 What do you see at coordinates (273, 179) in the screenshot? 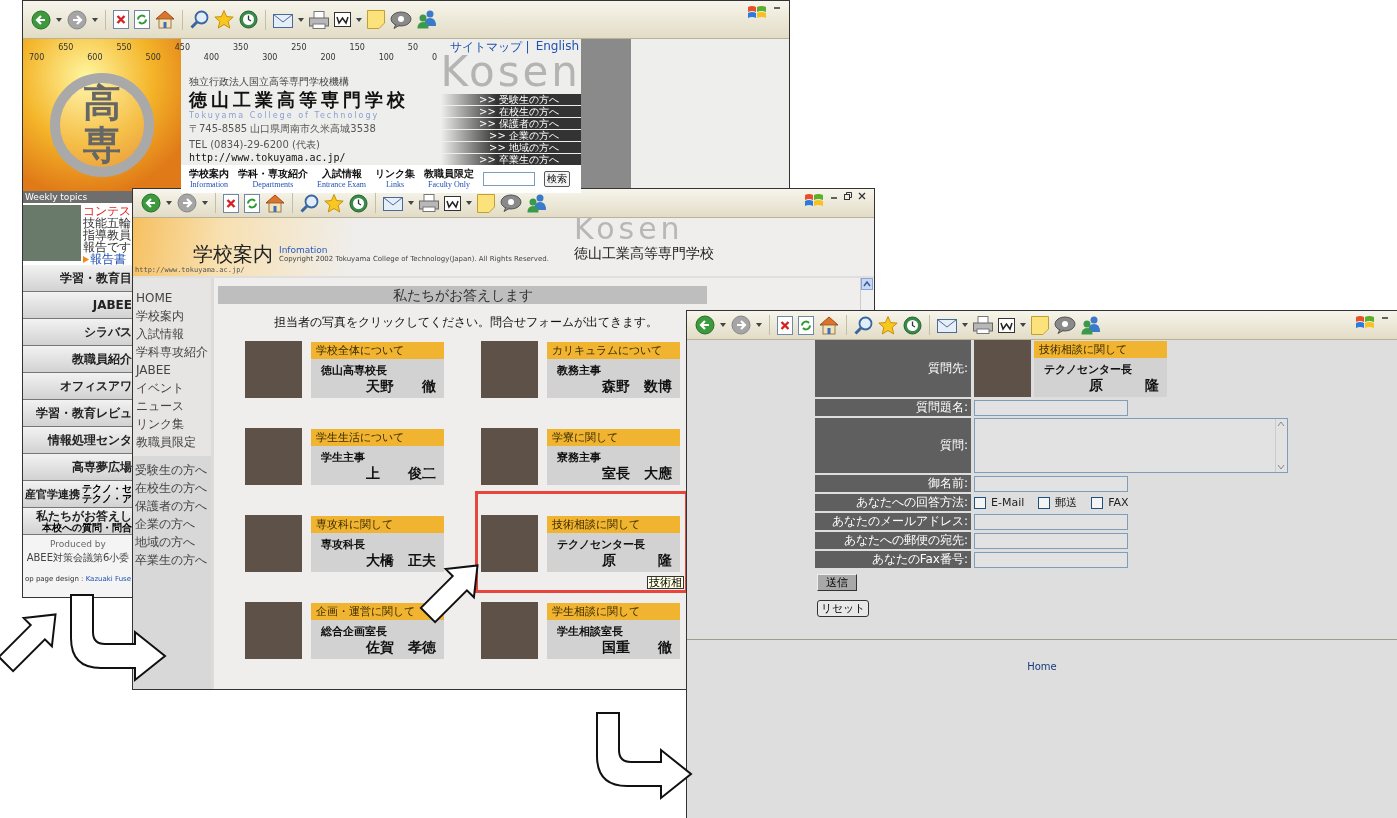
I see `nav-link: 学科・専攻紹介 Departments` at bounding box center [273, 179].